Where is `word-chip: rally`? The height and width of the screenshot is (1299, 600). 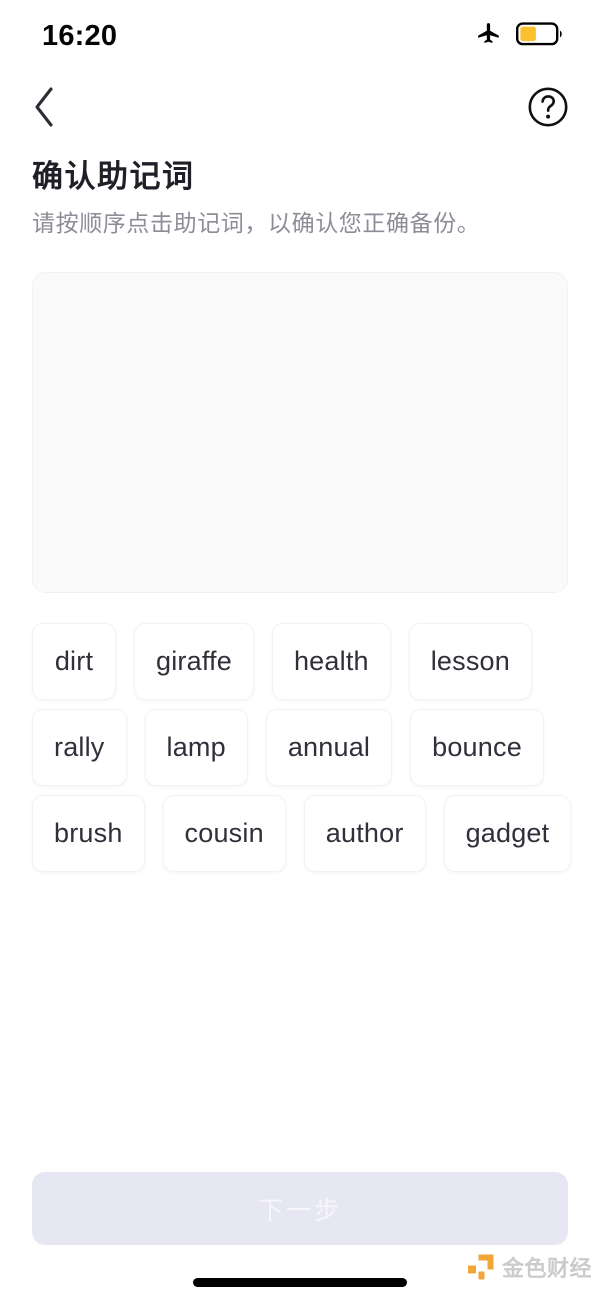 word-chip: rally is located at coordinates (79, 747).